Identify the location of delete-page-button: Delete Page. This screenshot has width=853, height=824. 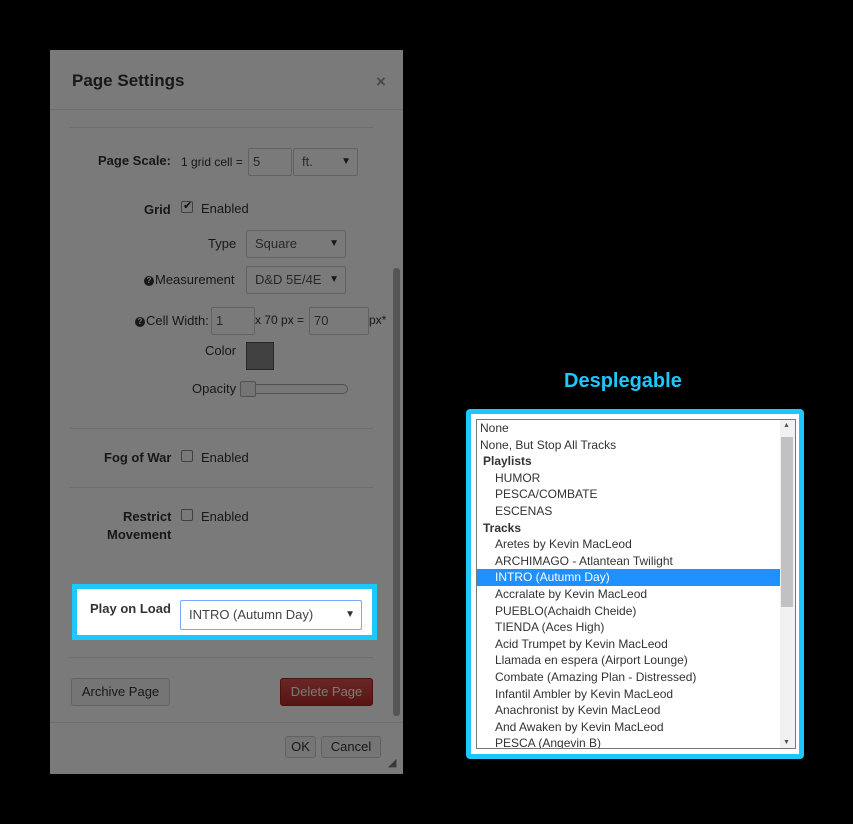
(326, 692).